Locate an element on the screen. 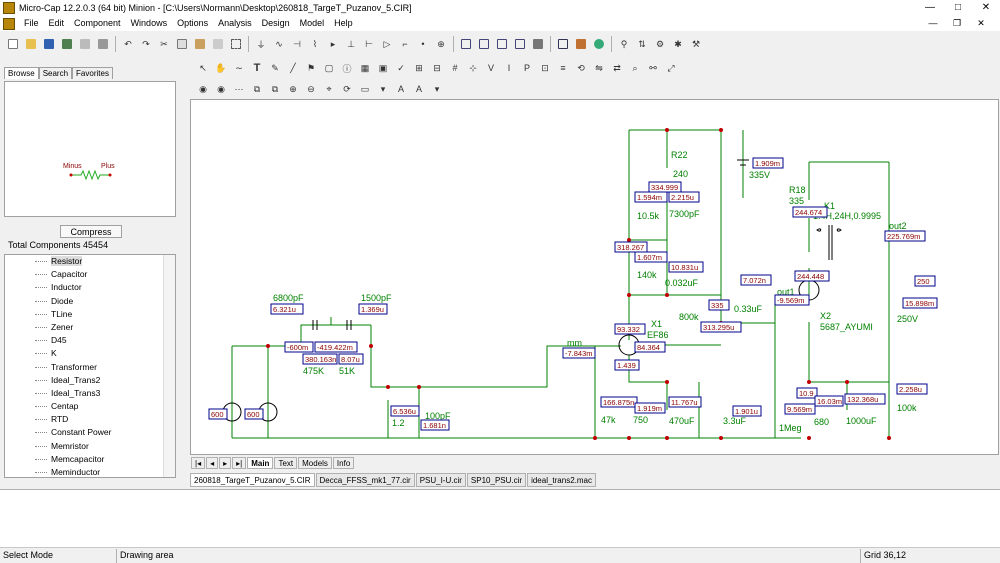 This screenshot has width=1000, height=563. list-item: TLine is located at coordinates (90, 314).